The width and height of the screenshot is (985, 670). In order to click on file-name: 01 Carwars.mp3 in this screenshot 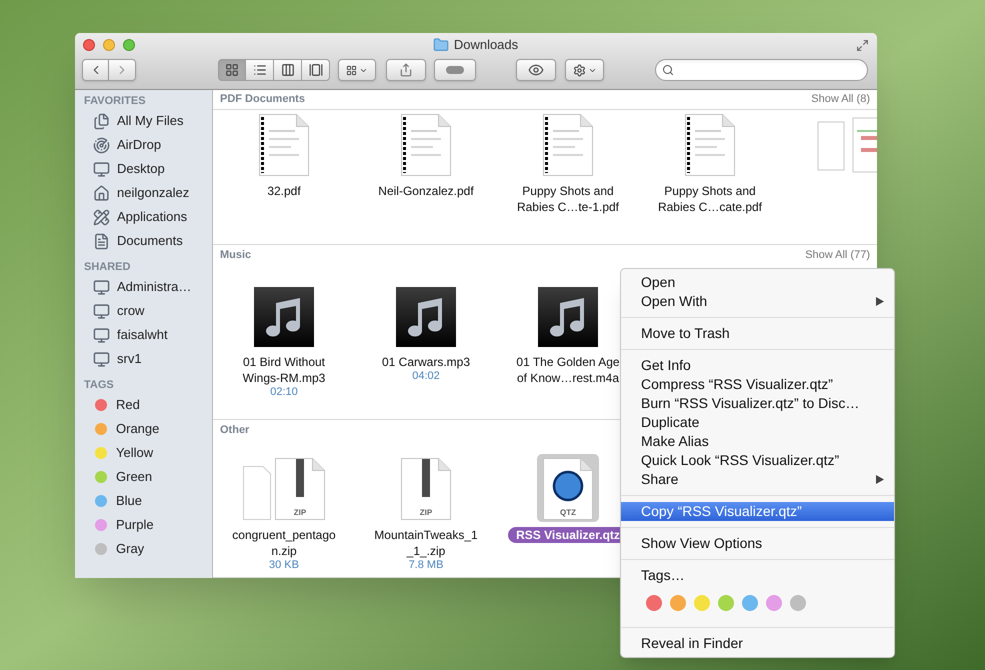, I will do `click(426, 362)`.